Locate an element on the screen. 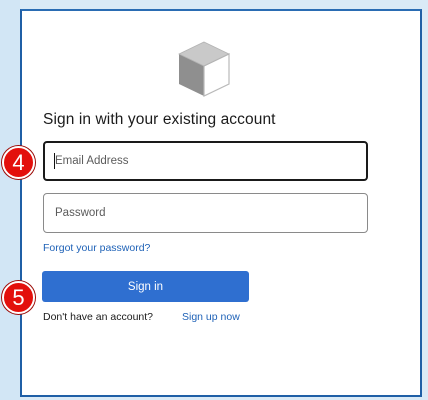 Image resolution: width=428 pixels, height=400 pixels. signup-link: Sign up now is located at coordinates (211, 317).